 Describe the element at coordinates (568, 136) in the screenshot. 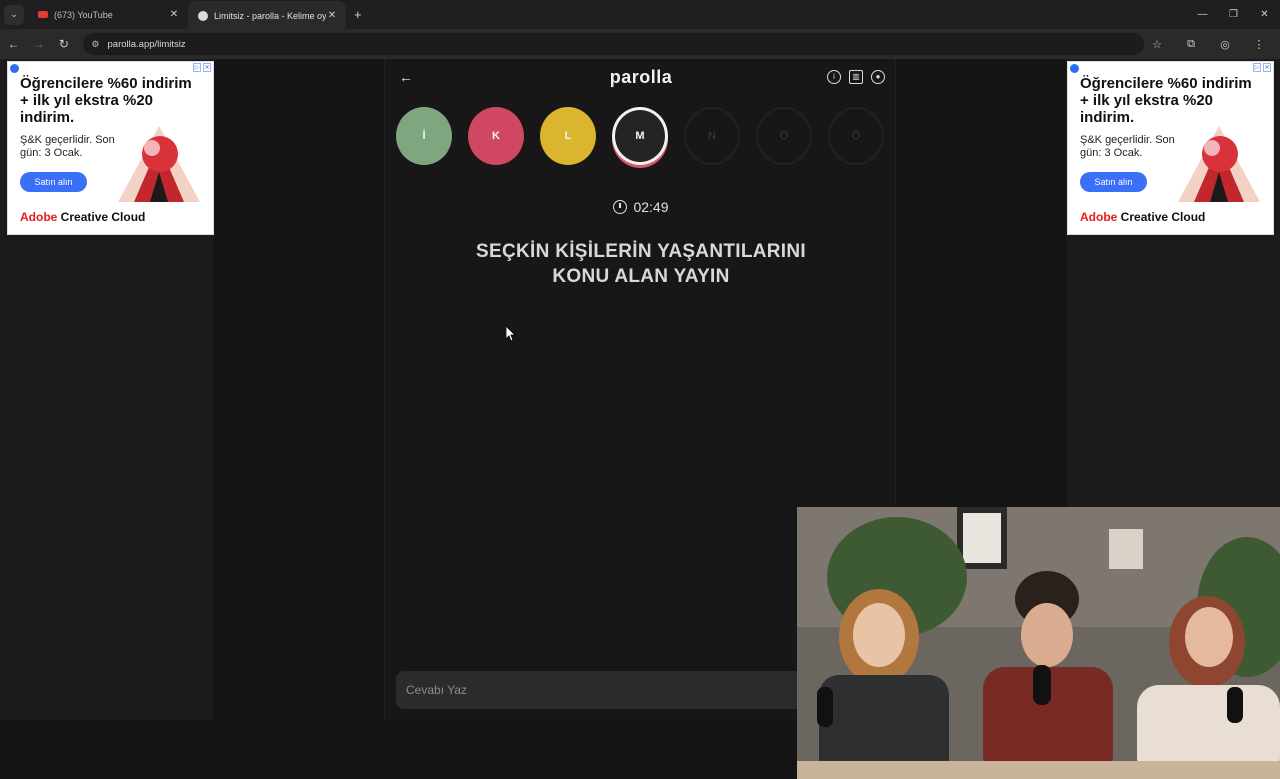

I see `letter-circle: L` at that location.